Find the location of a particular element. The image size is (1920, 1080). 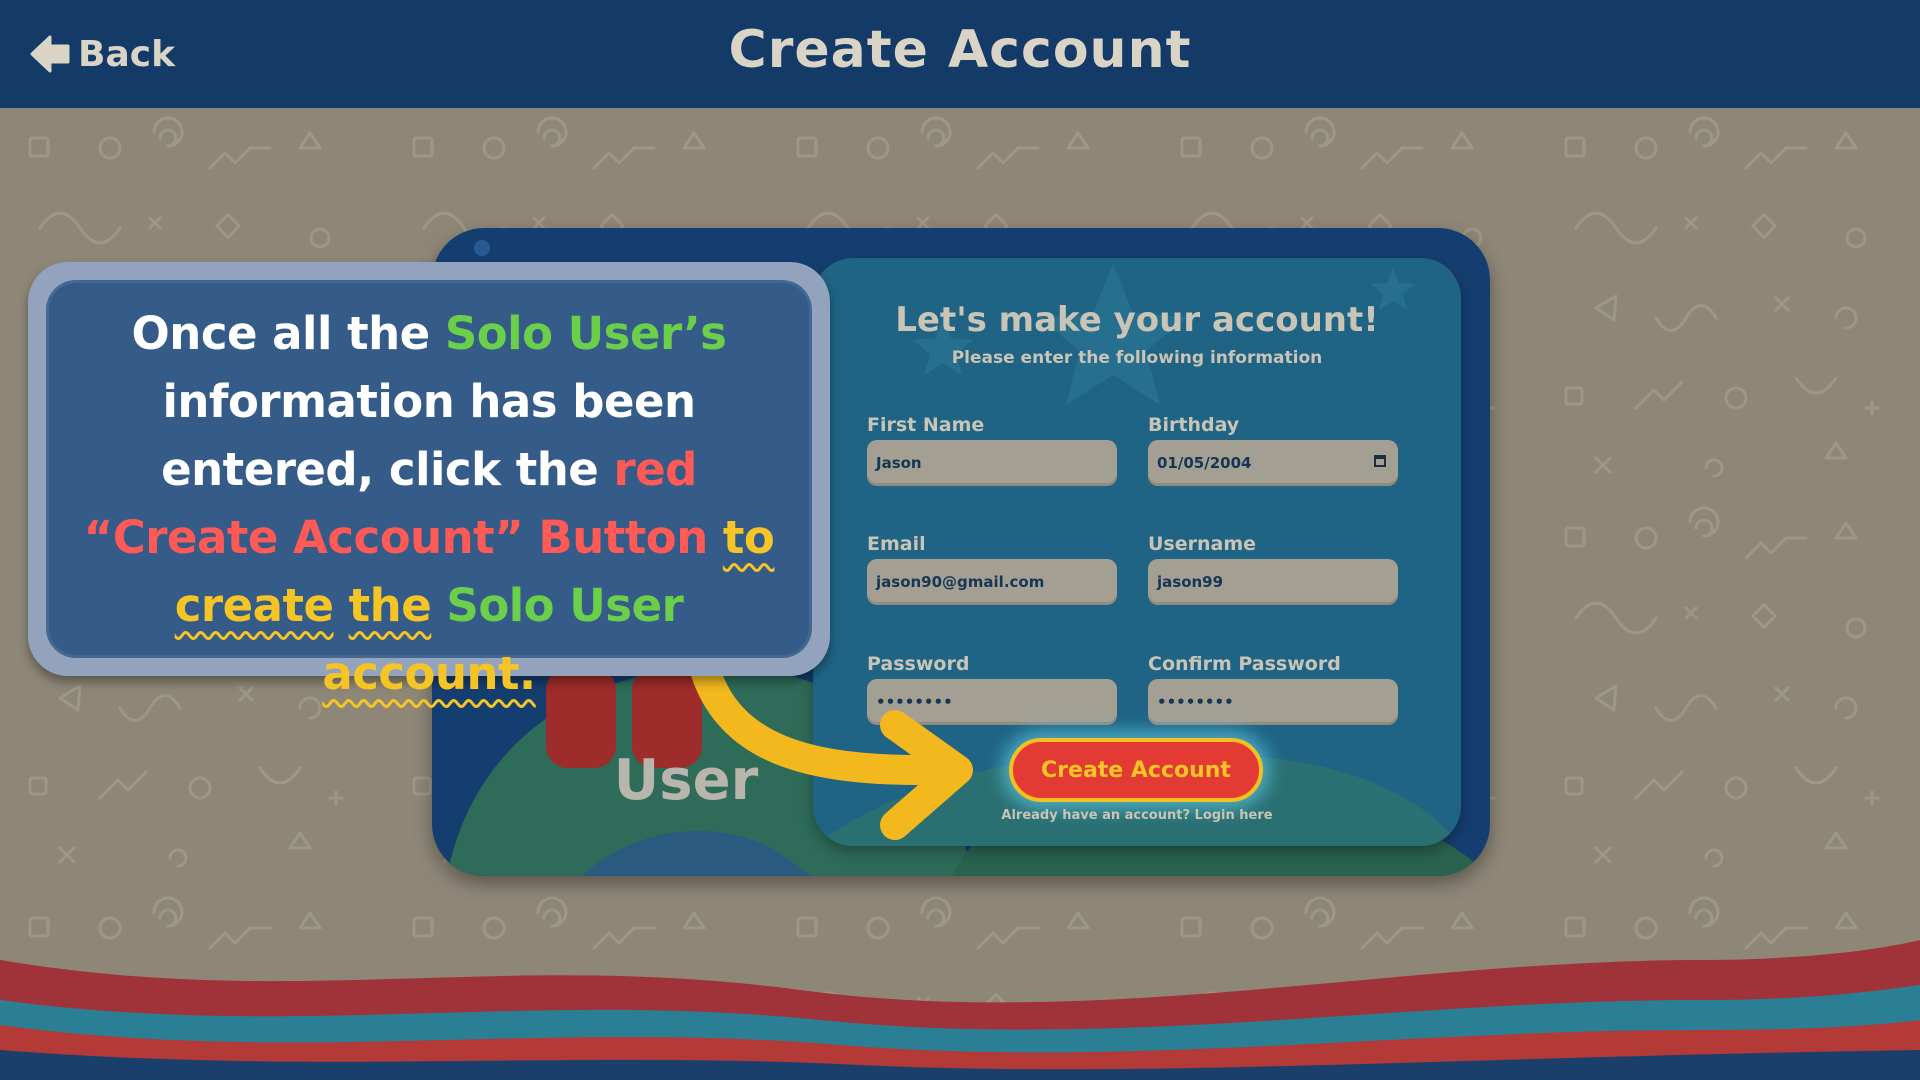

instruction-highlight-solo-user: Solo User’s is located at coordinates (585, 333).